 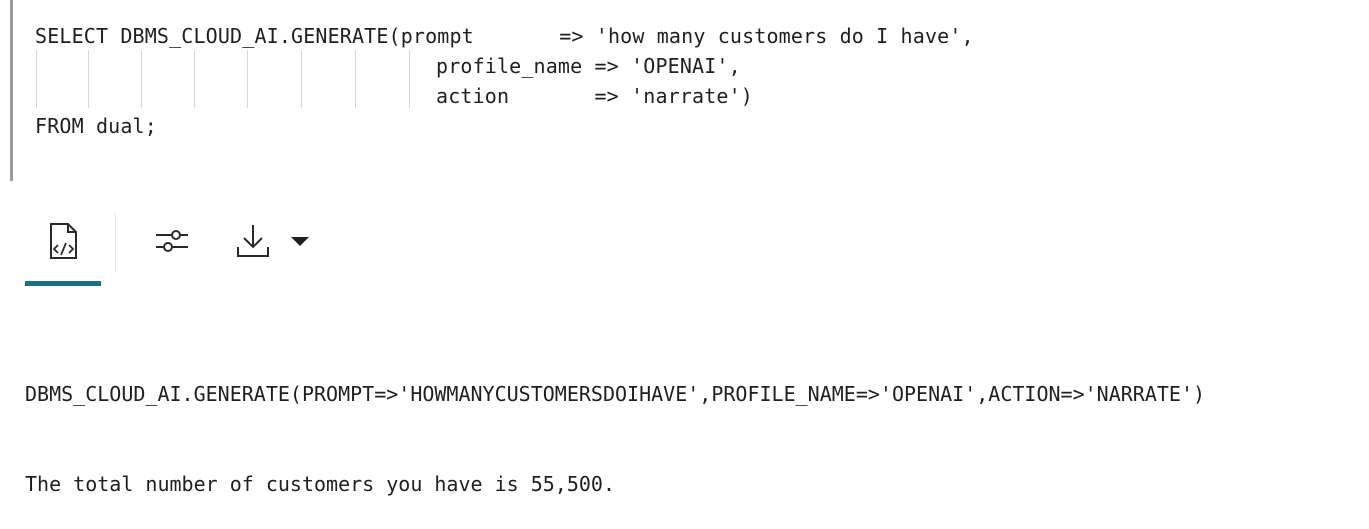 What do you see at coordinates (11, 90) in the screenshot?
I see `editor-left-border` at bounding box center [11, 90].